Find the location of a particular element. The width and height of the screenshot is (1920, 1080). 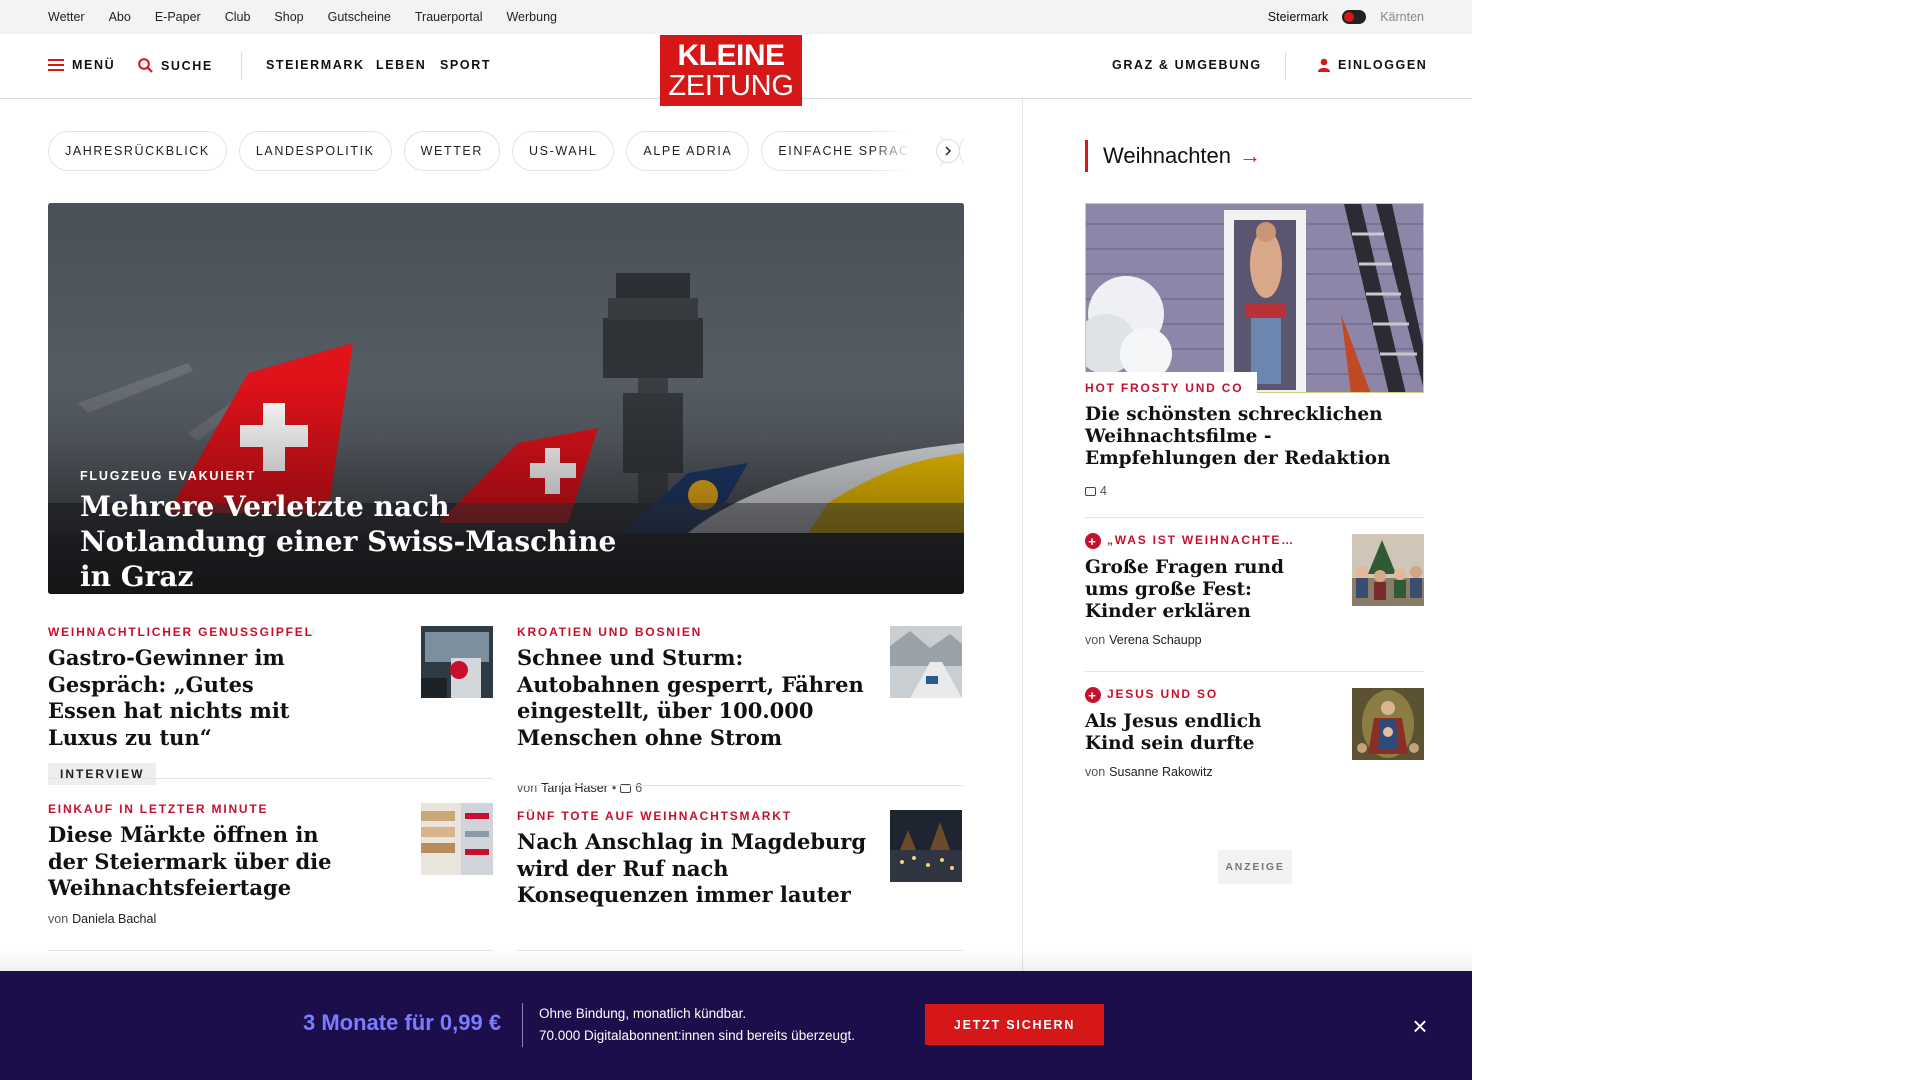

login-button: EINLOGGEN is located at coordinates (1372, 65).